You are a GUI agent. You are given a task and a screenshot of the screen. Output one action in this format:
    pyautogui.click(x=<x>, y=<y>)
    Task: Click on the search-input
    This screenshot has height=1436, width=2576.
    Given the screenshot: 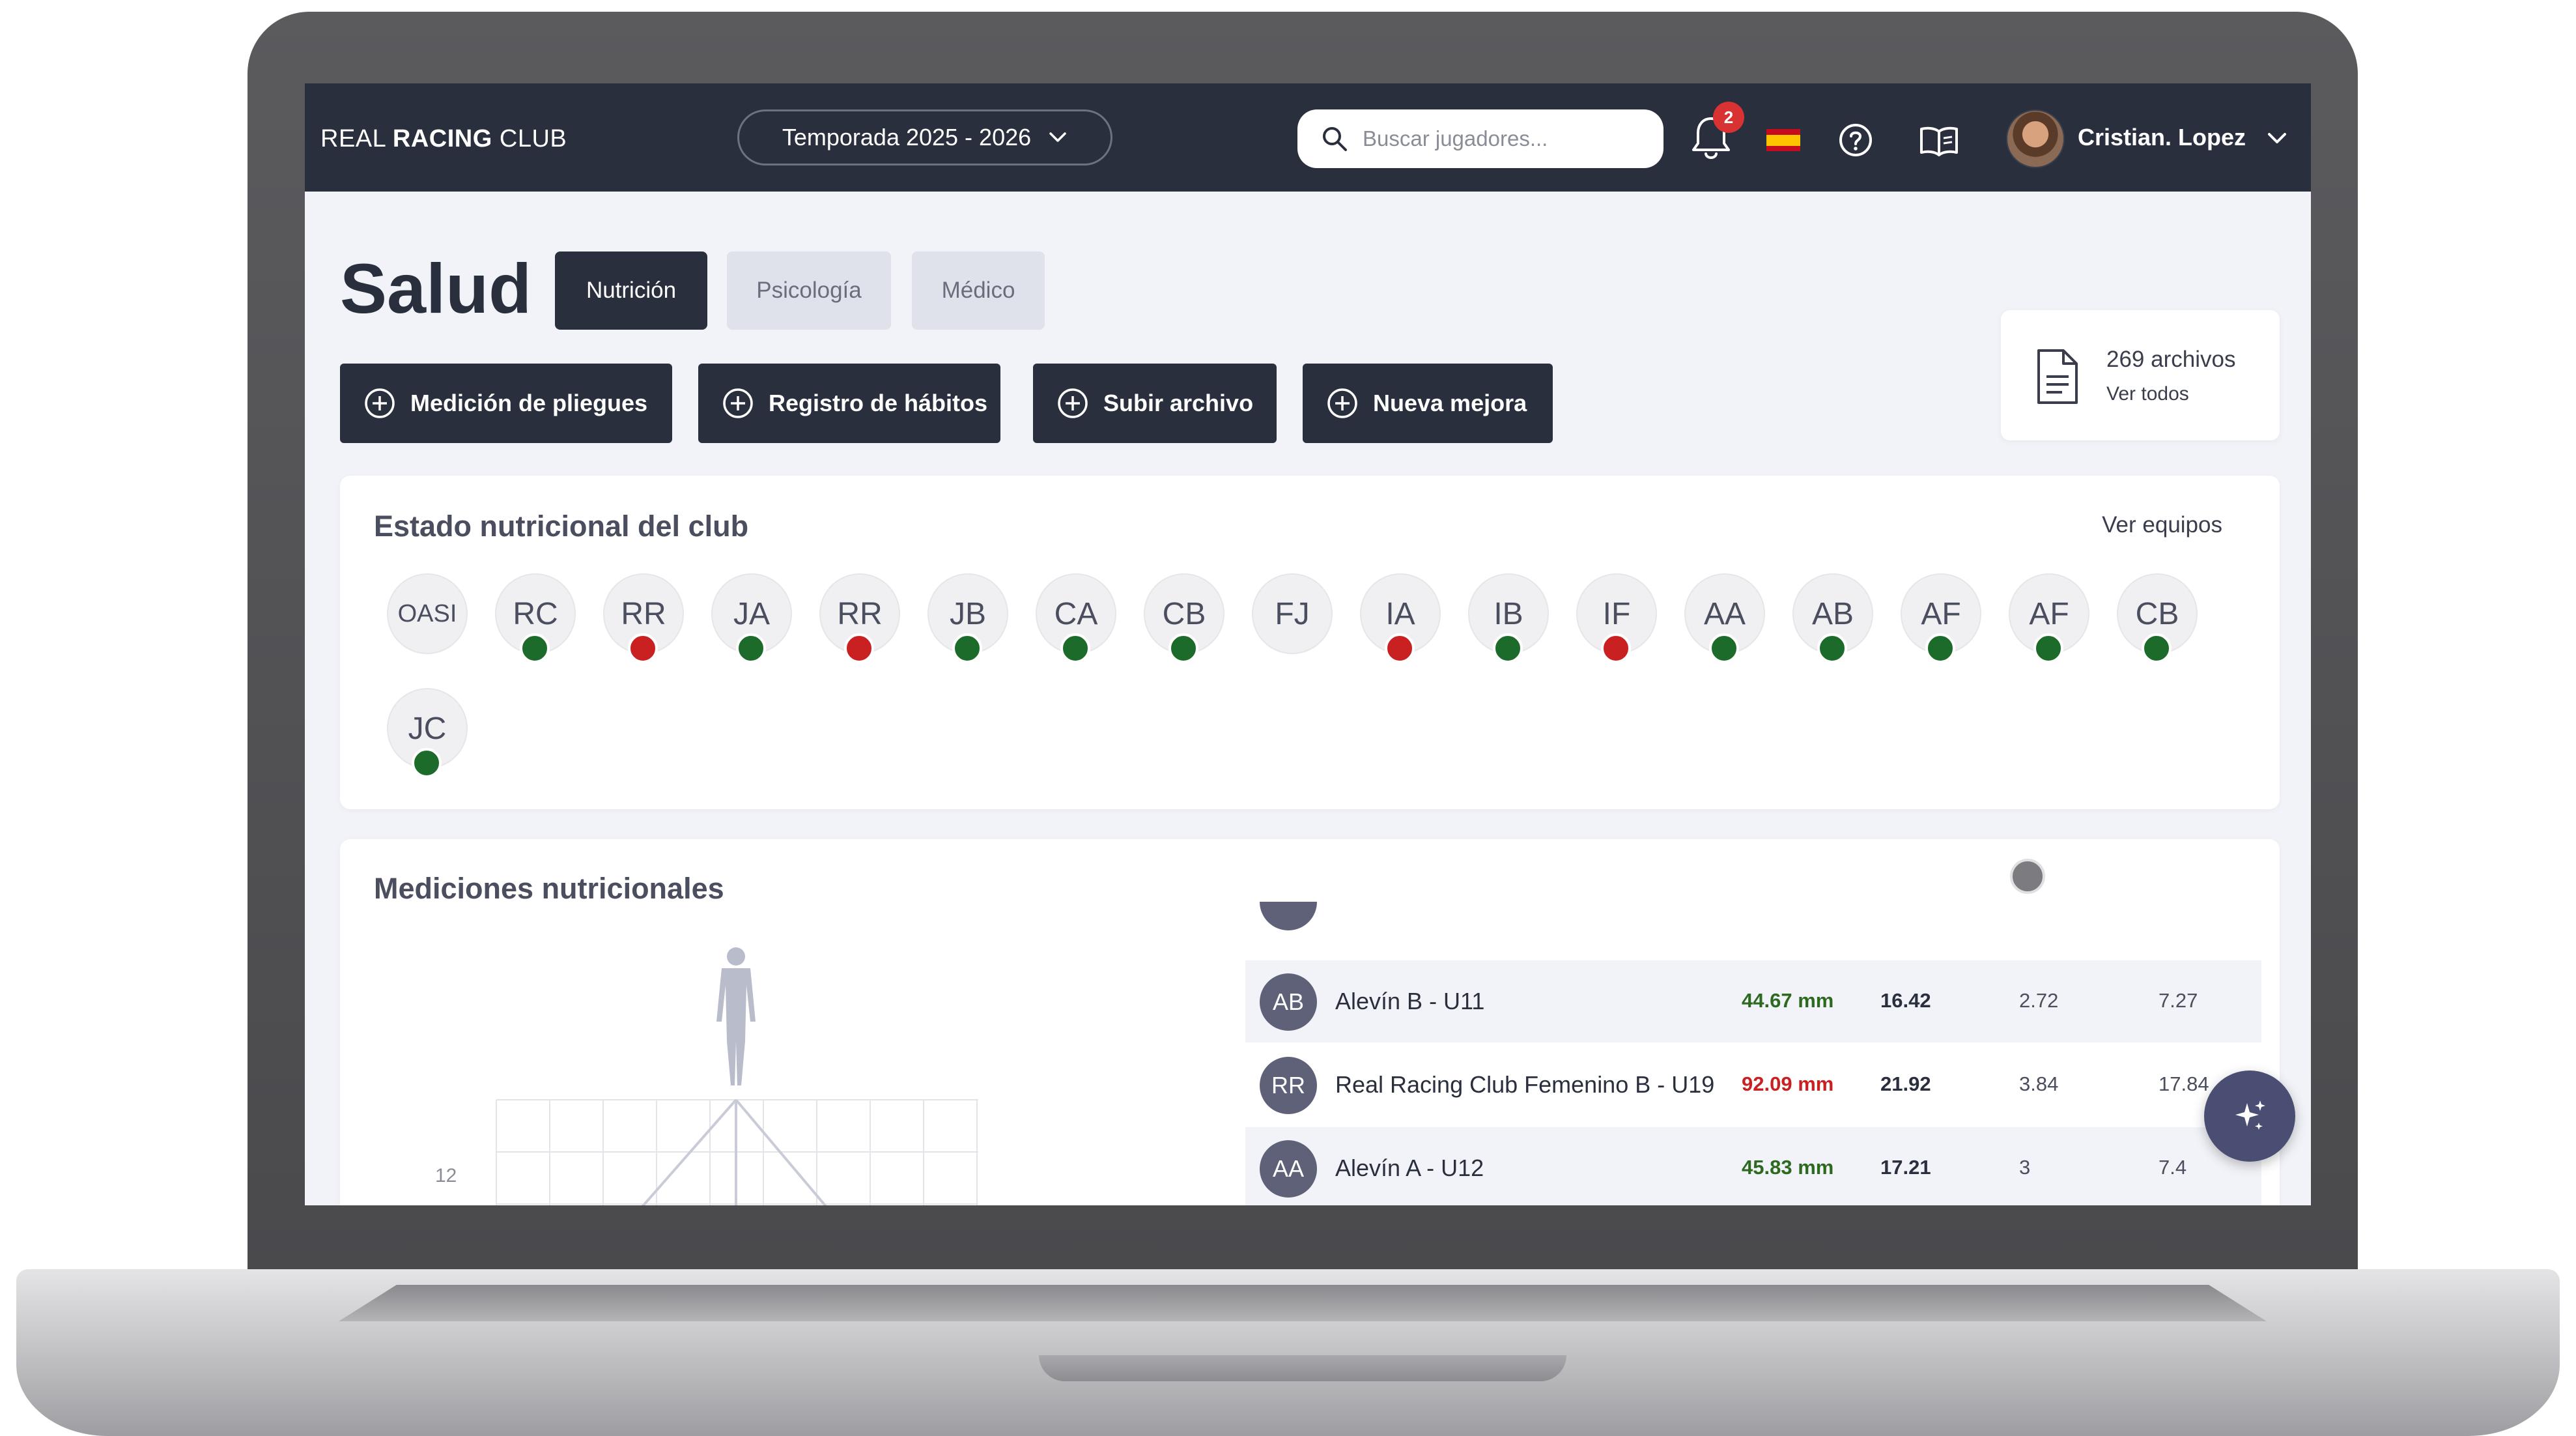 What is the action you would take?
    pyautogui.click(x=1499, y=139)
    